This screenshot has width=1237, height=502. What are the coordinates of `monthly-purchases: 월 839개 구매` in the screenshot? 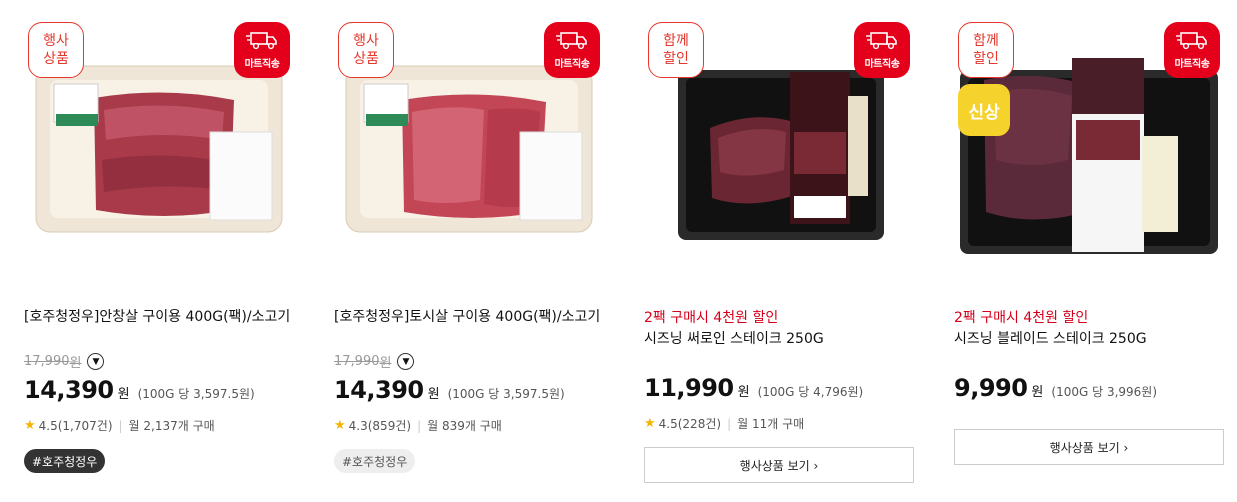 It's located at (464, 426).